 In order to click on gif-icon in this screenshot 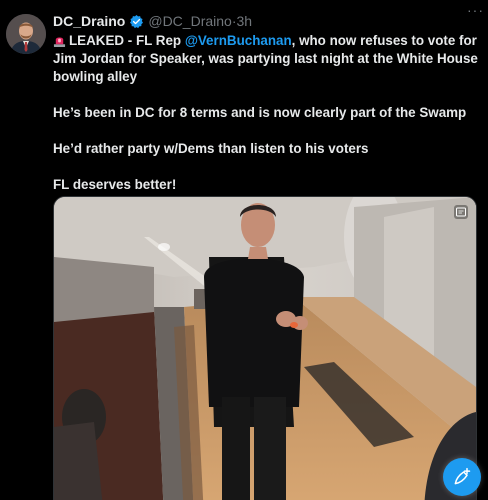, I will do `click(461, 212)`.